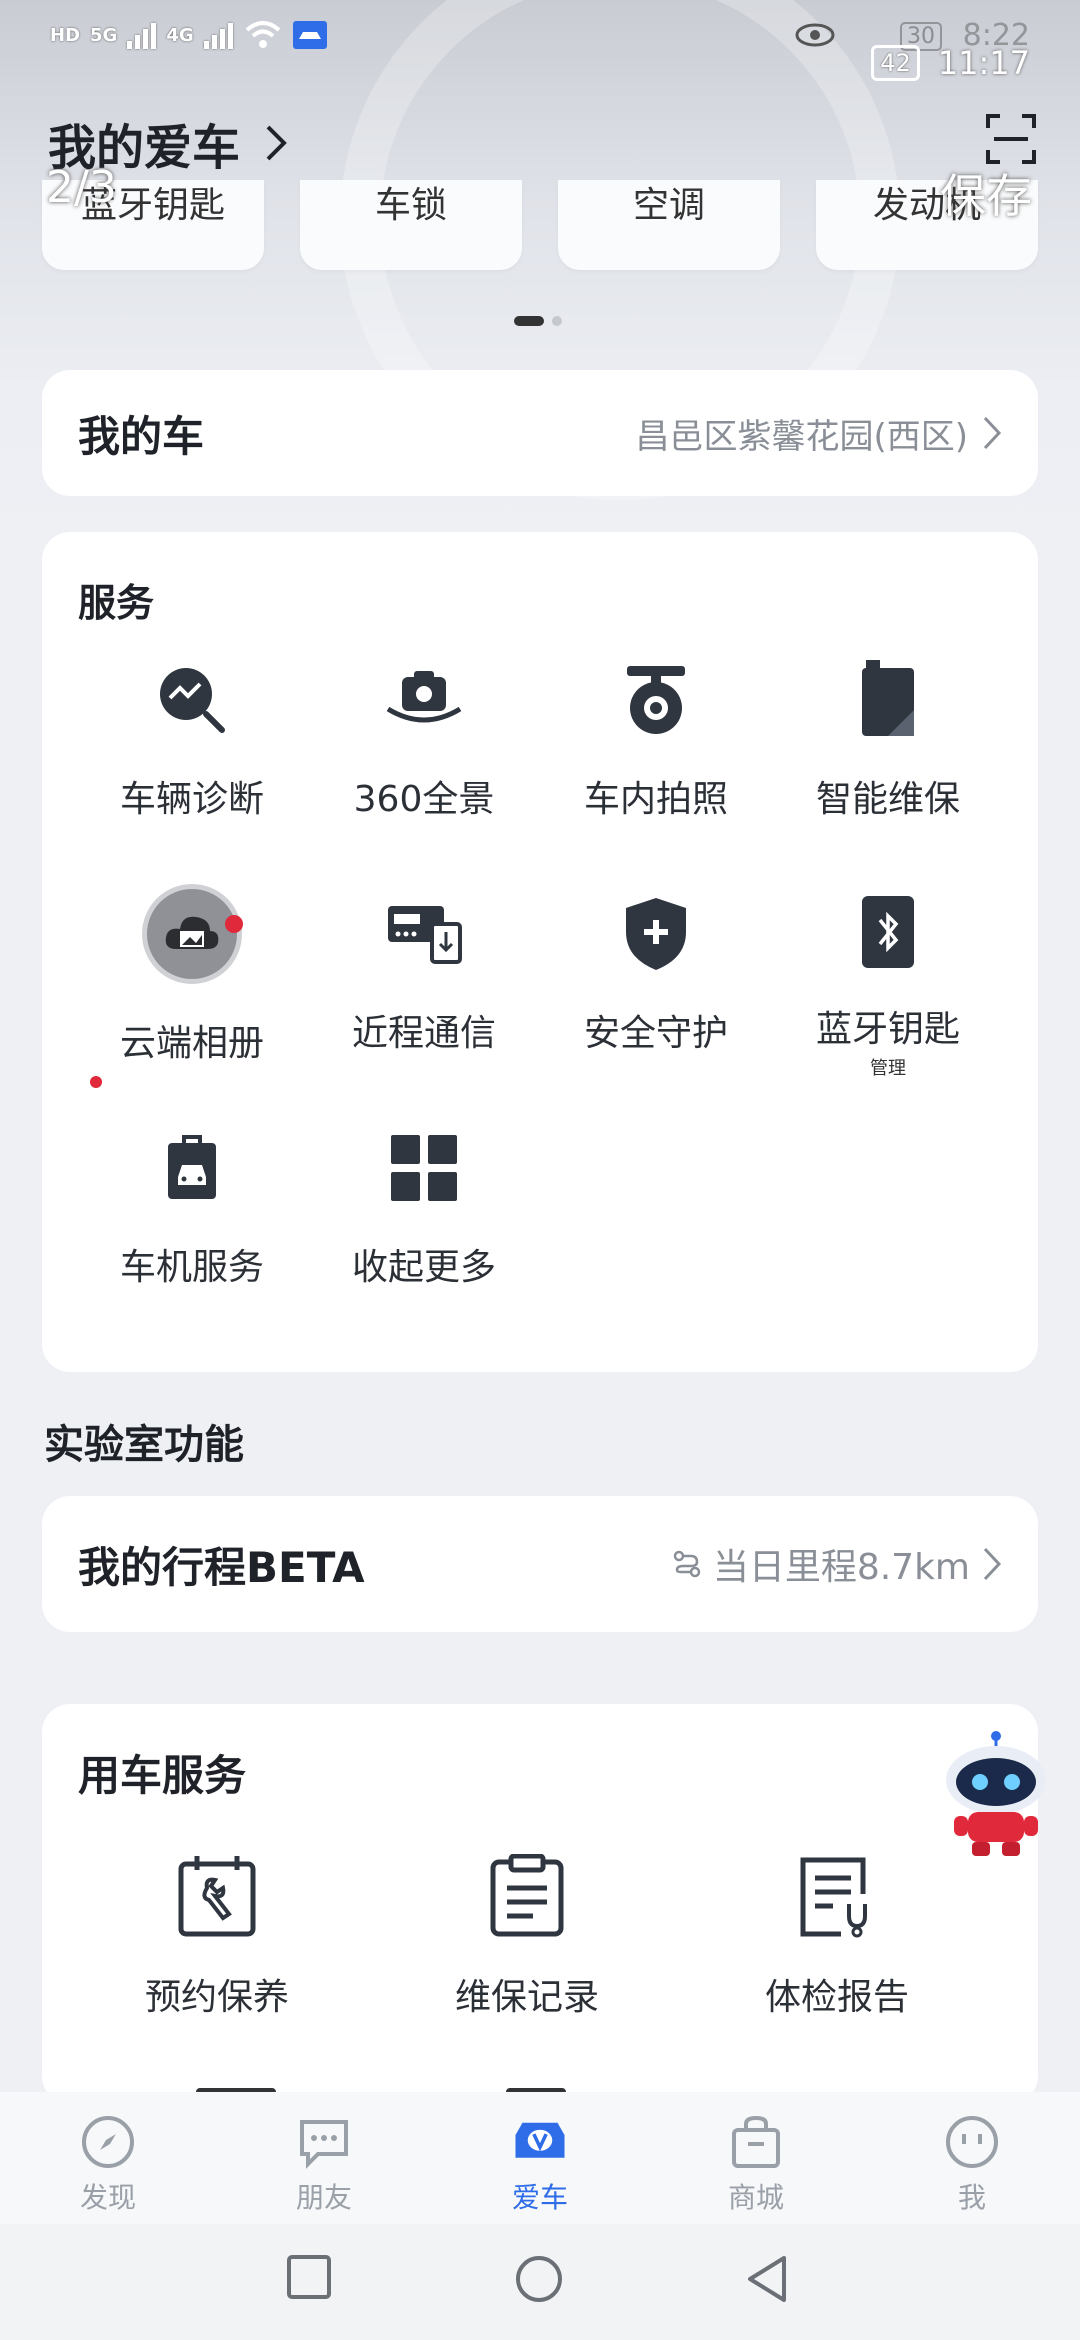 The width and height of the screenshot is (1080, 2340). I want to click on nav-friends: 朋友, so click(324, 2158).